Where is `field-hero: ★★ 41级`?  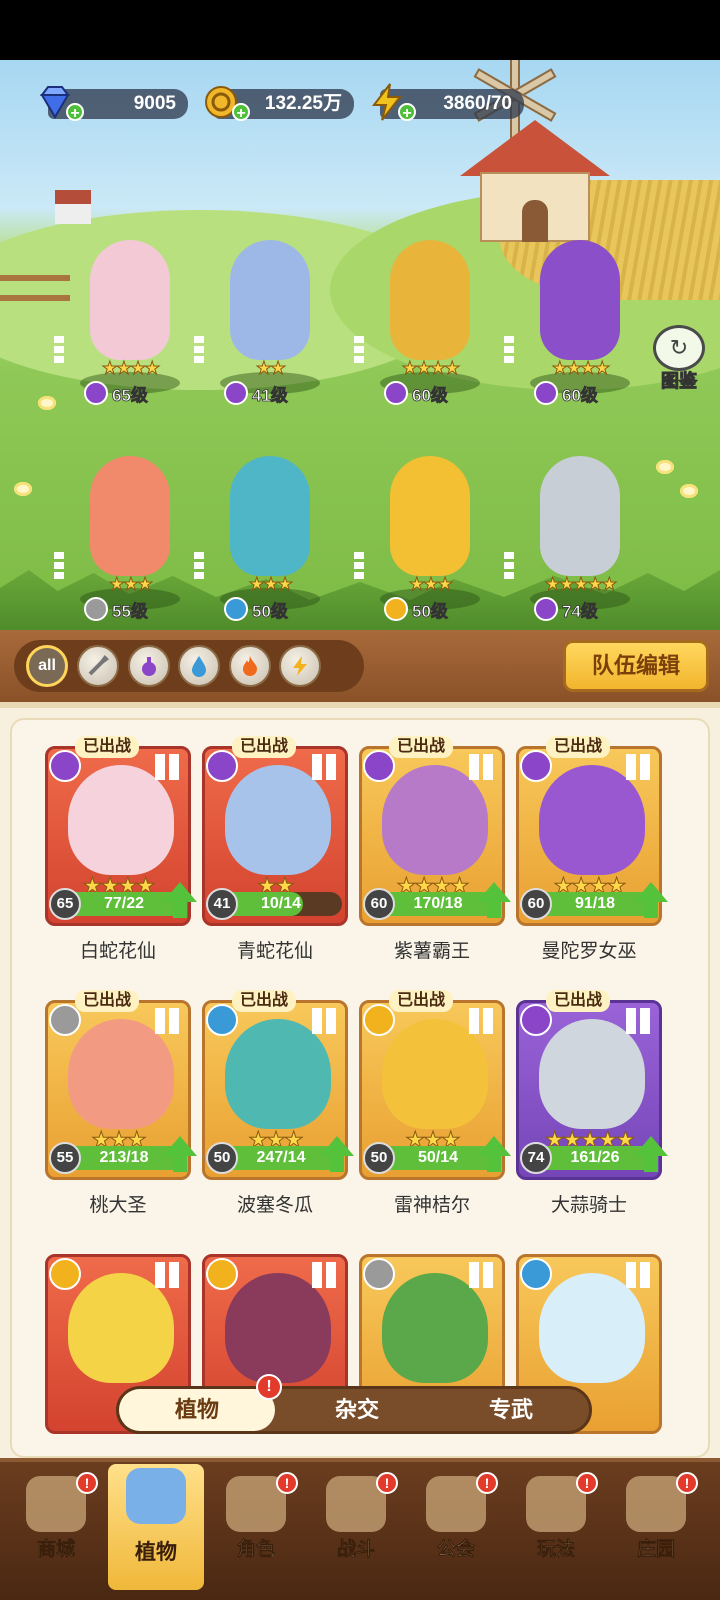
field-hero: ★★ 41级 is located at coordinates (267, 325).